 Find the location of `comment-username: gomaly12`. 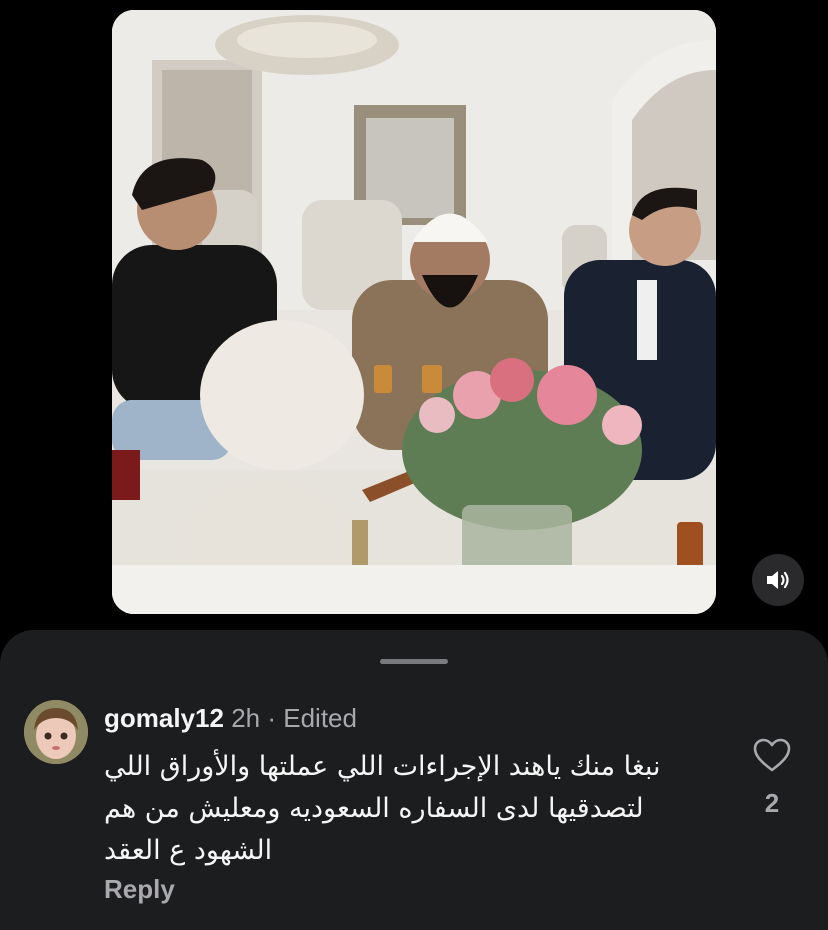

comment-username: gomaly12 is located at coordinates (164, 718).